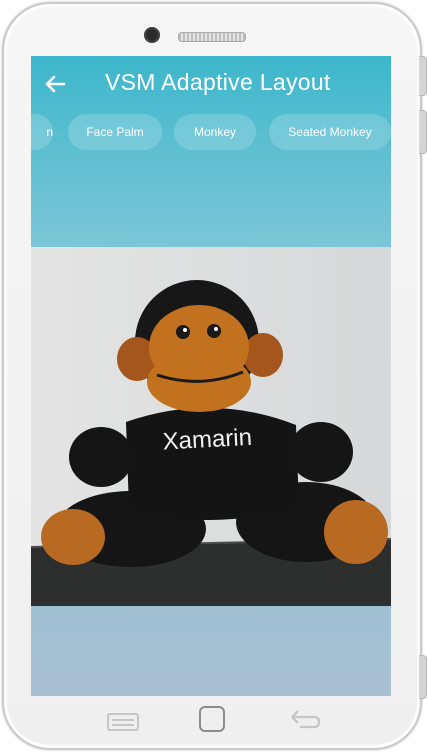 The width and height of the screenshot is (428, 752). I want to click on system-nav-bar, so click(215, 719).